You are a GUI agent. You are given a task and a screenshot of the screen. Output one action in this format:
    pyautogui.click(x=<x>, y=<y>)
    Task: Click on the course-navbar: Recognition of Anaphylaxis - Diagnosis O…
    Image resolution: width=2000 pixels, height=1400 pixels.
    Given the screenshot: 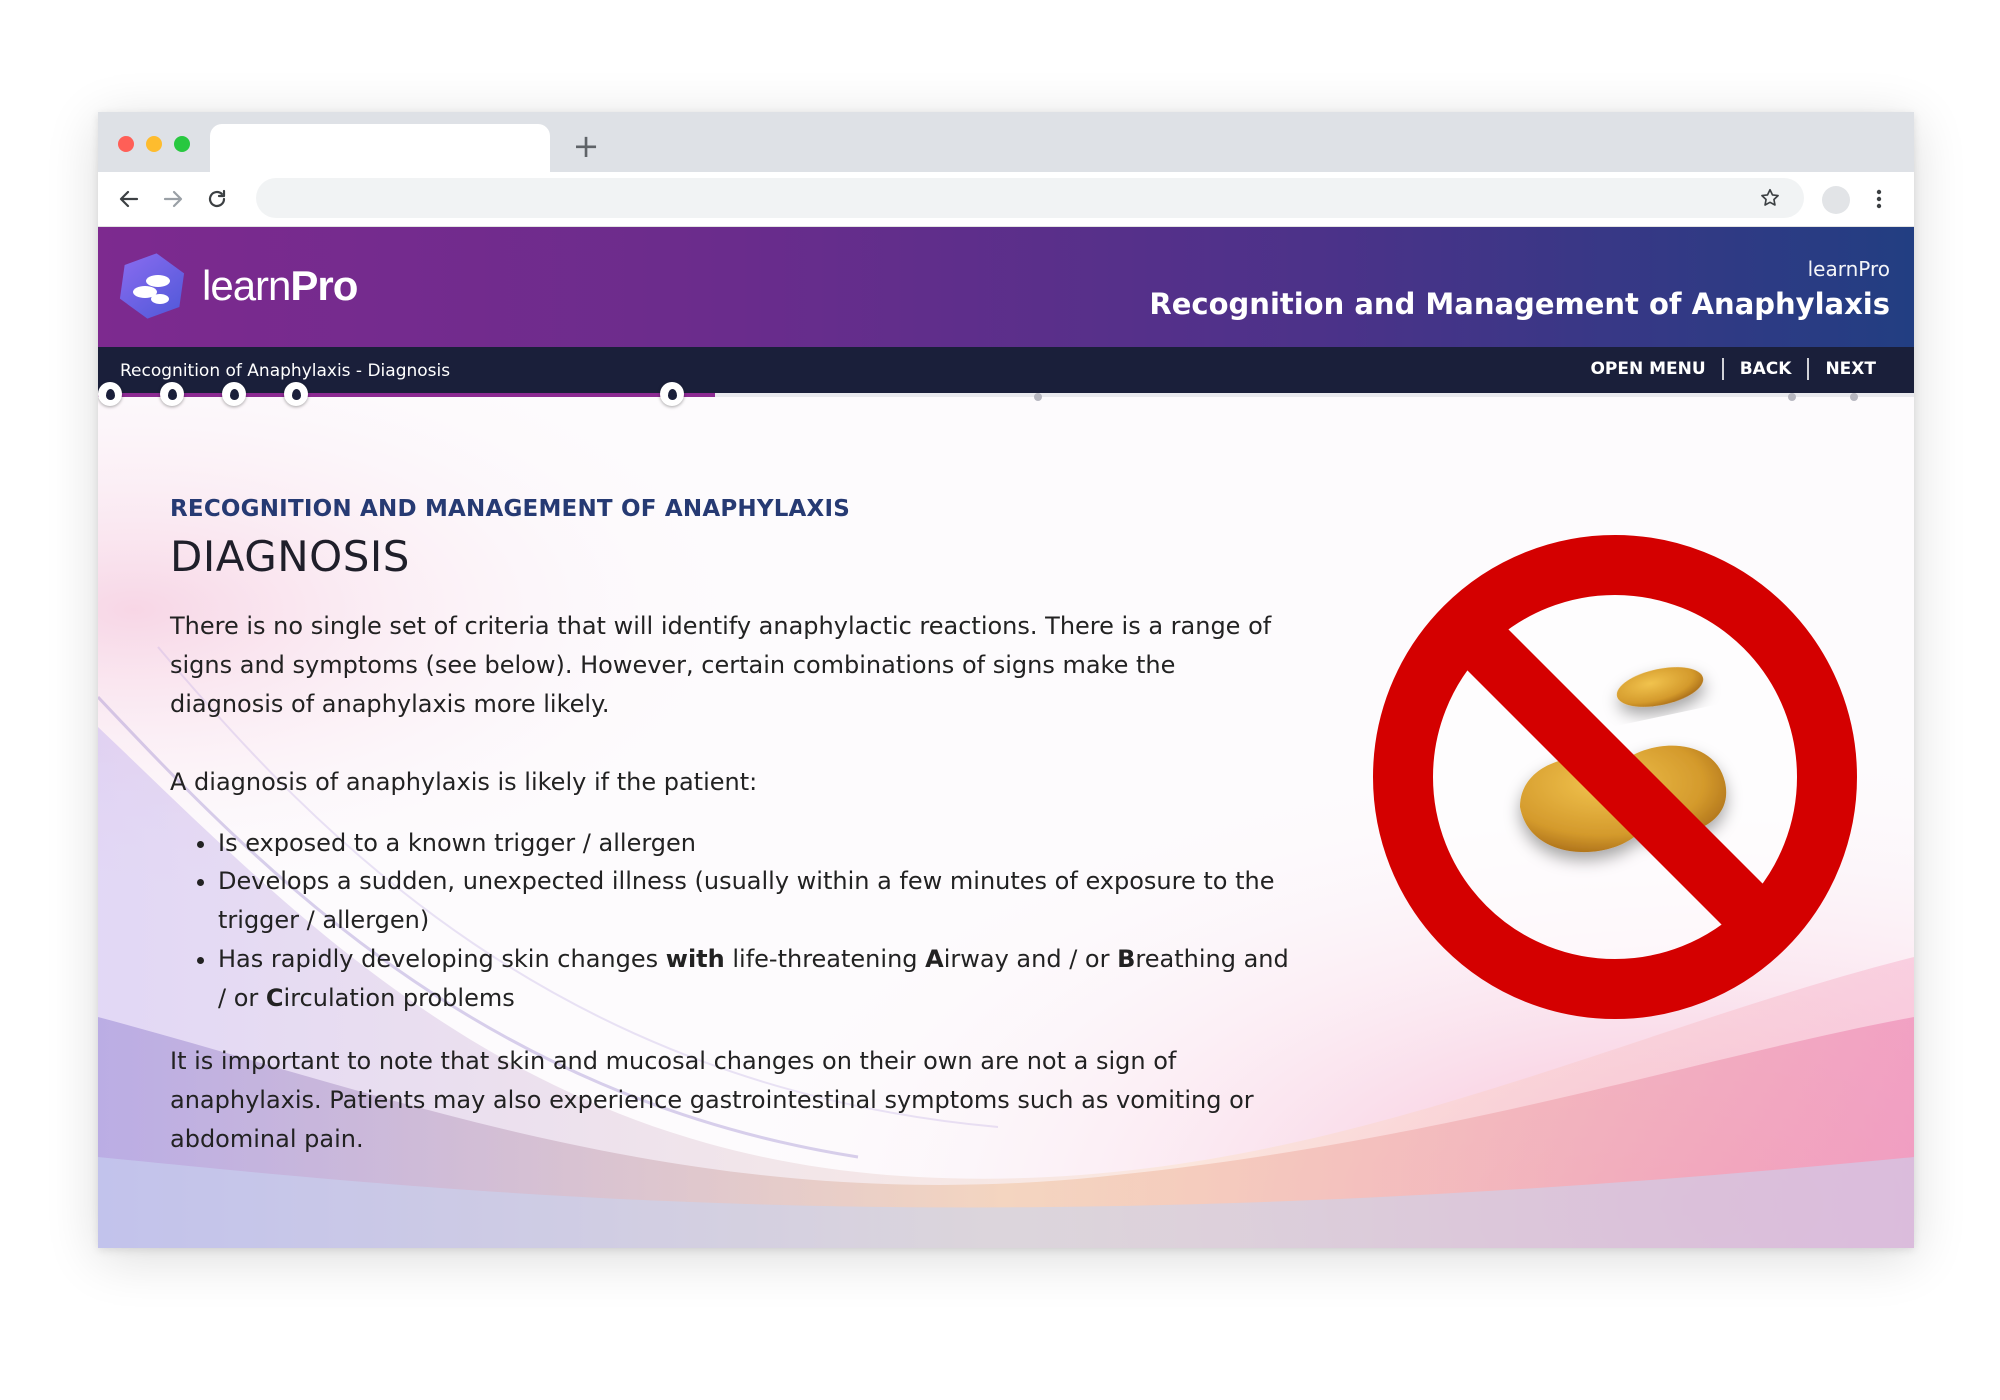 What is the action you would take?
    pyautogui.click(x=1006, y=370)
    